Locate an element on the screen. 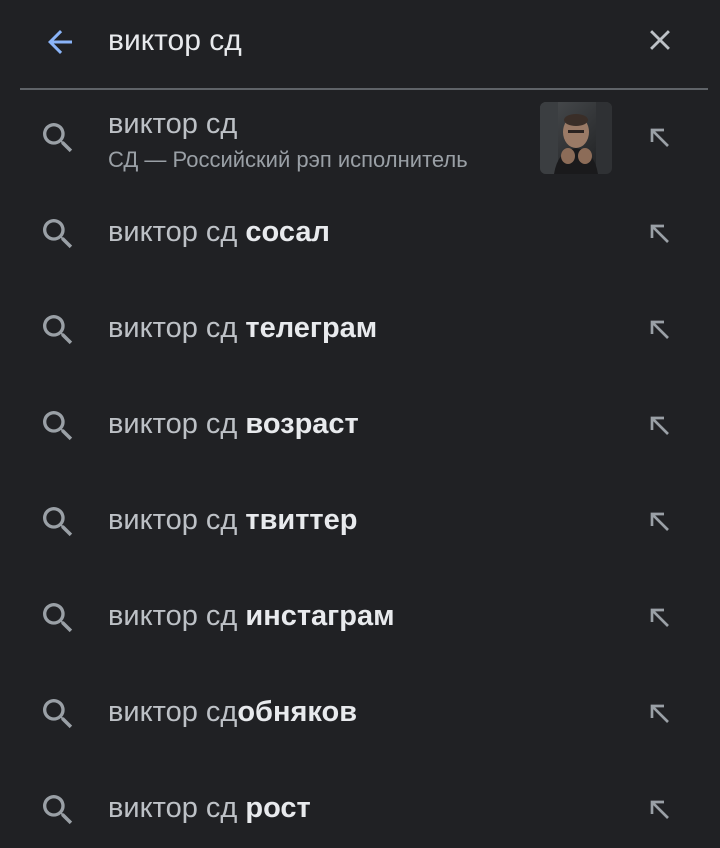 The image size is (720, 848). suggestion-text: виктор сд твиттер is located at coordinates (232, 520).